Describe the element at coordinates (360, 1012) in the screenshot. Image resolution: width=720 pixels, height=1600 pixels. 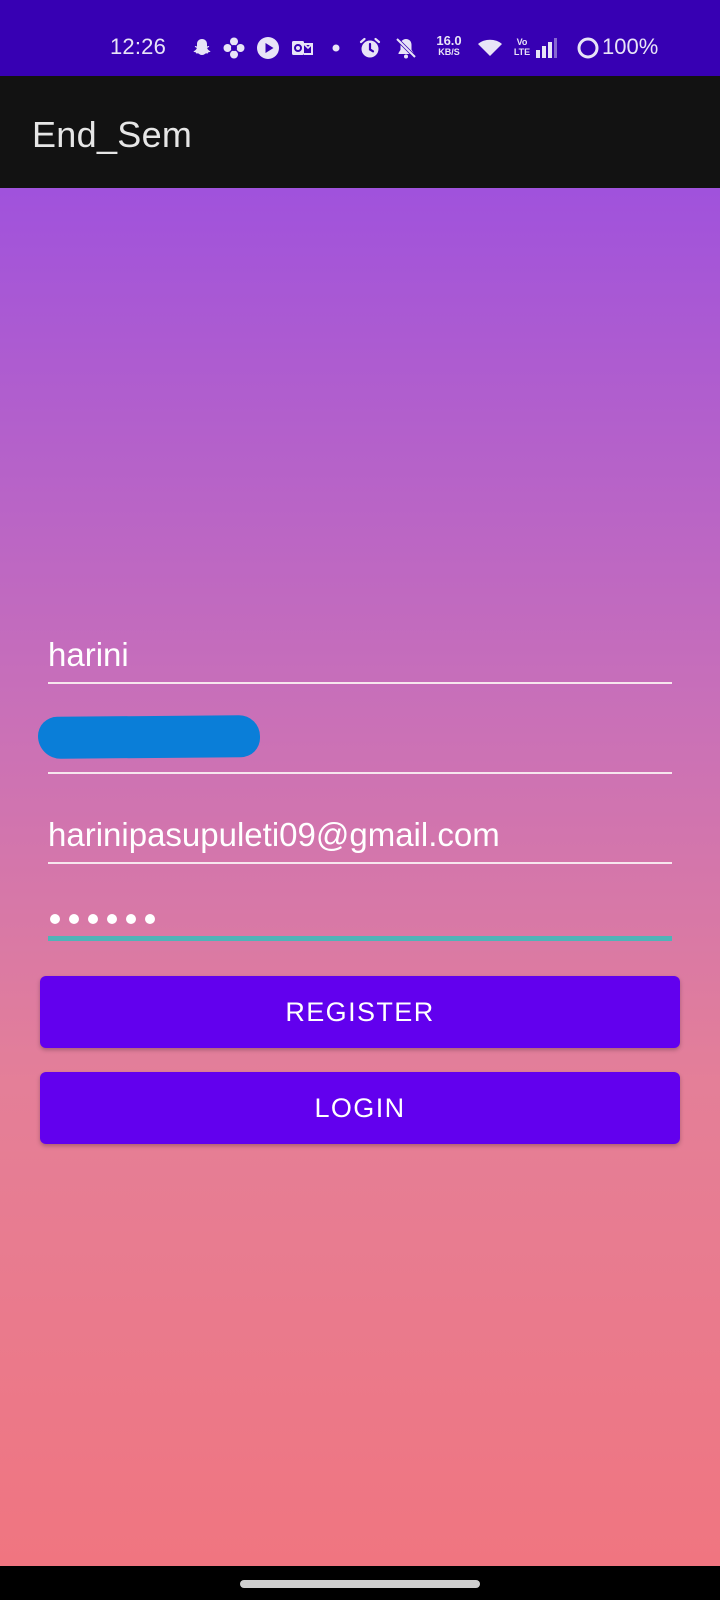
I see `register-button: REGISTER` at that location.